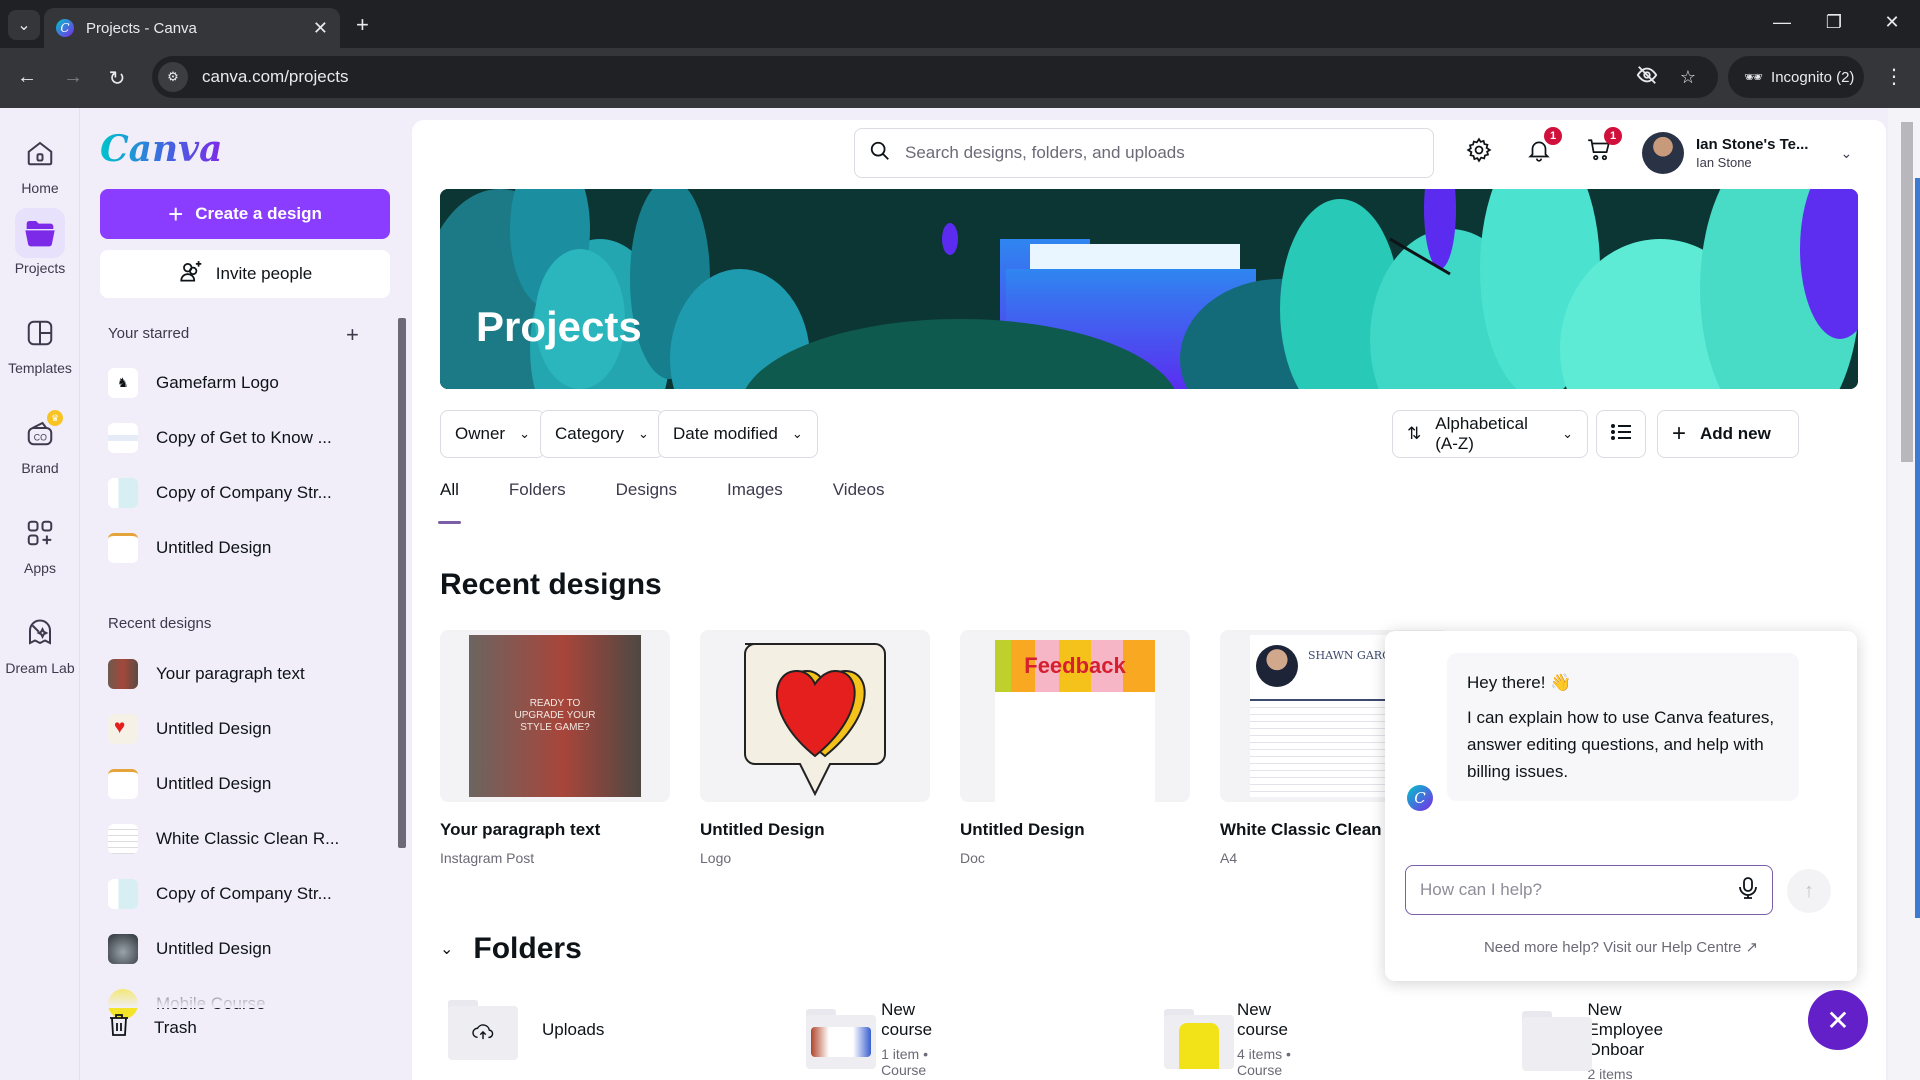 The image size is (1920, 1080). Describe the element at coordinates (1907, 292) in the screenshot. I see `page-scrollbar-thumb` at that location.